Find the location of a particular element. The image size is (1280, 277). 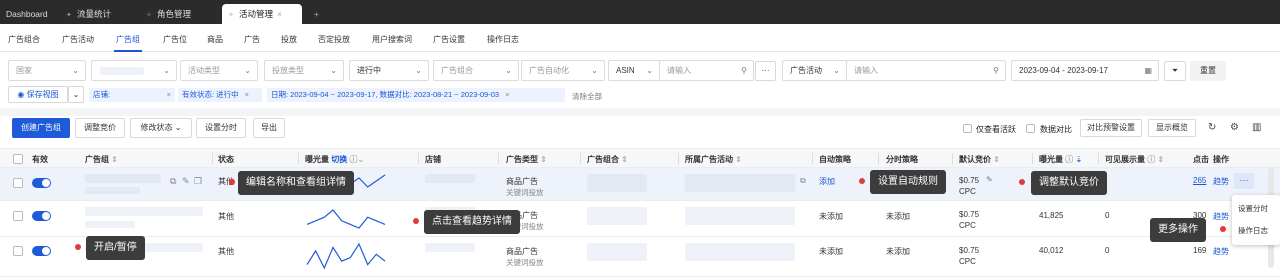

chip-store: 店铺: × is located at coordinates (132, 95).